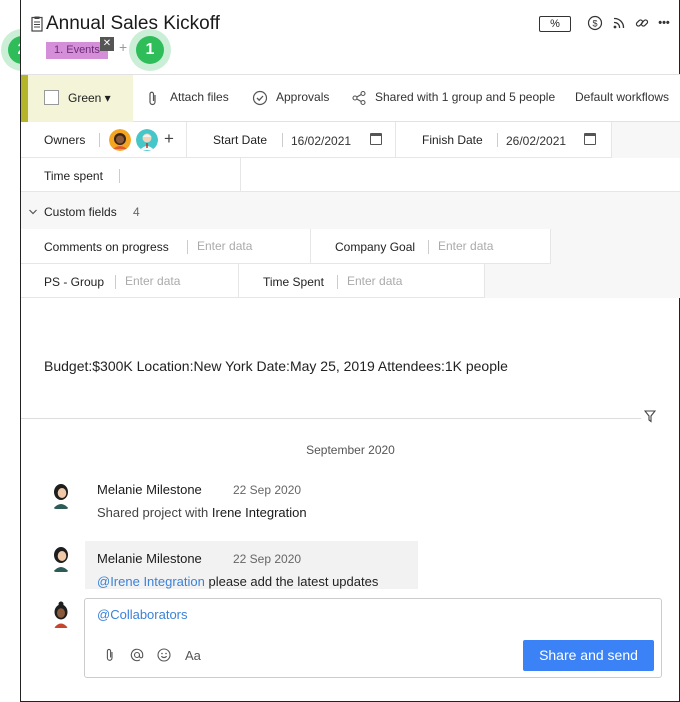 This screenshot has width=680, height=702. What do you see at coordinates (374, 281) in the screenshot?
I see `time-spent-custom-input: Enter data` at bounding box center [374, 281].